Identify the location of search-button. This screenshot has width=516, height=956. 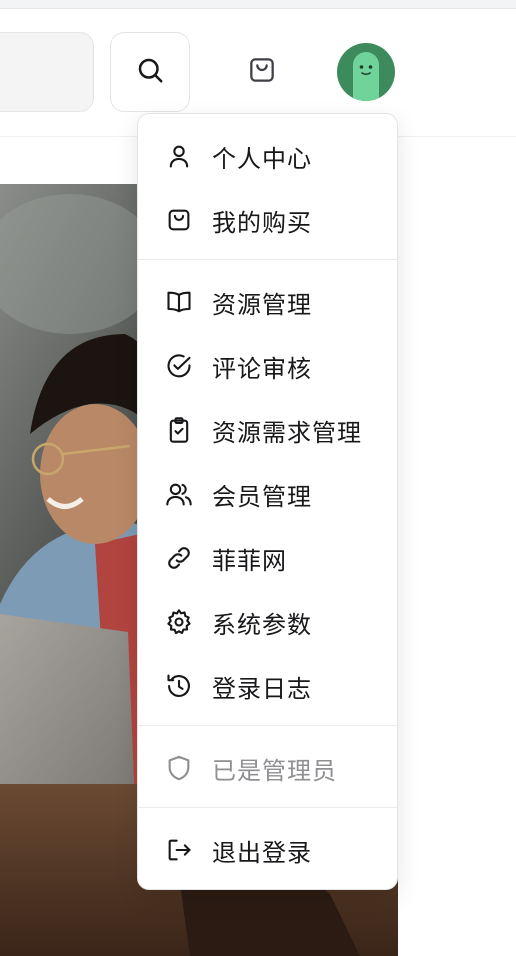
(150, 72).